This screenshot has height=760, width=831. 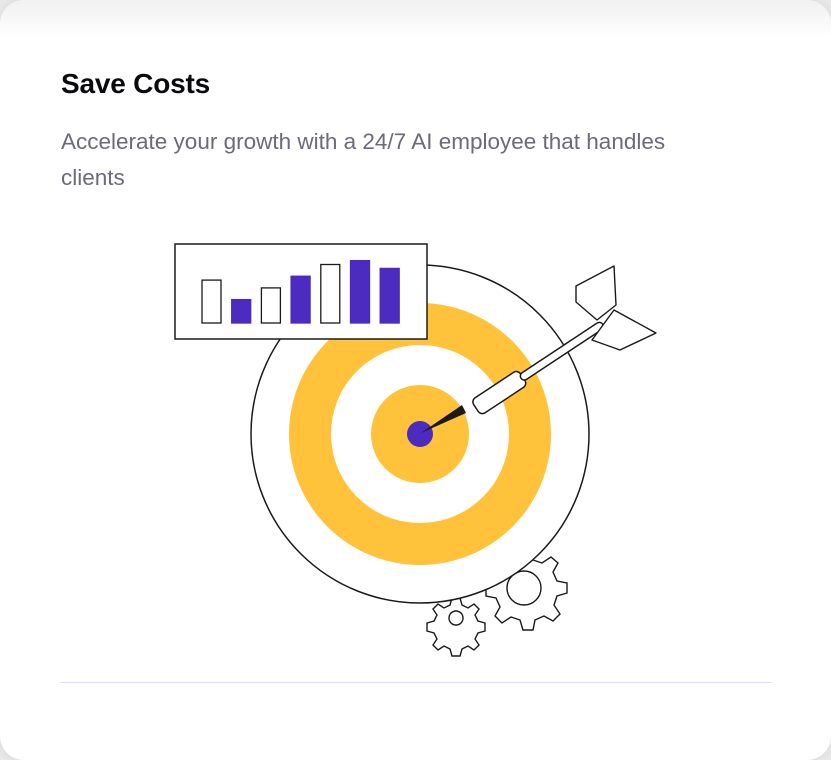 I want to click on bar-chart-card, so click(x=301, y=291).